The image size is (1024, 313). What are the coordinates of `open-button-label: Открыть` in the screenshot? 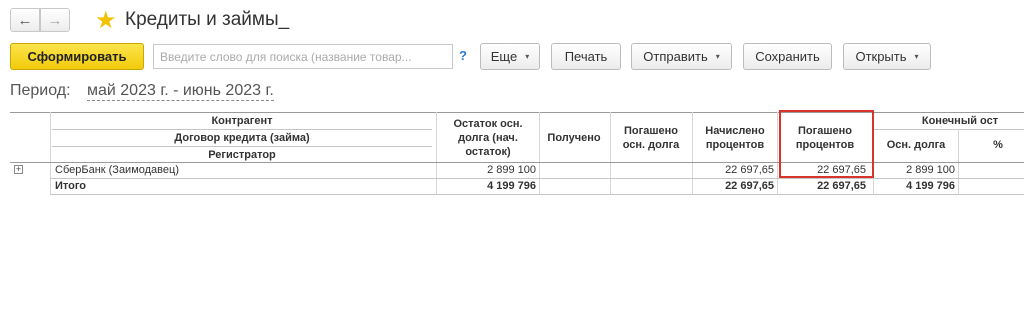 It's located at (881, 56).